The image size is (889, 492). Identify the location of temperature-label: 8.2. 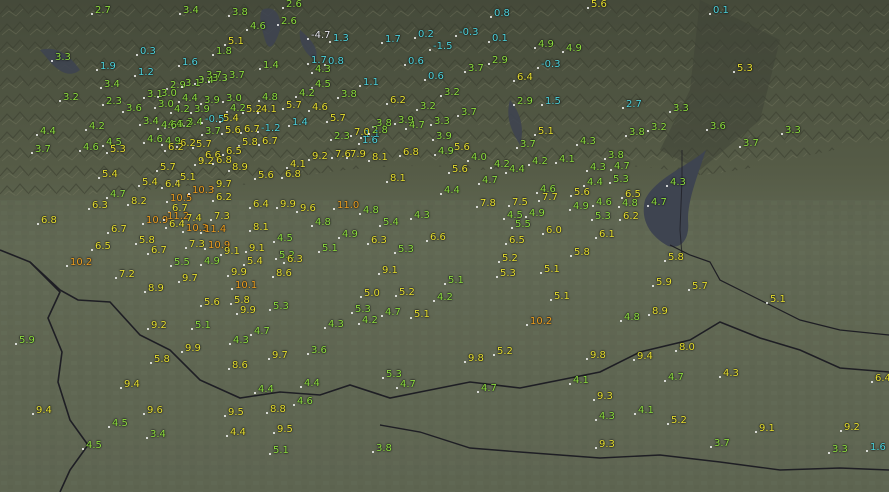
(139, 201).